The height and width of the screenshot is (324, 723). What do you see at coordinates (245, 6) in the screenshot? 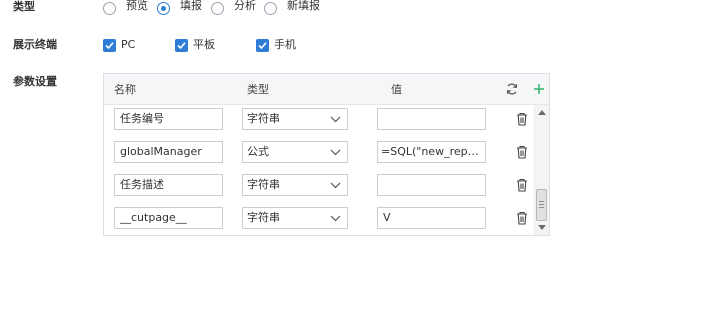
I see `radio-analysis-label: 分析` at bounding box center [245, 6].